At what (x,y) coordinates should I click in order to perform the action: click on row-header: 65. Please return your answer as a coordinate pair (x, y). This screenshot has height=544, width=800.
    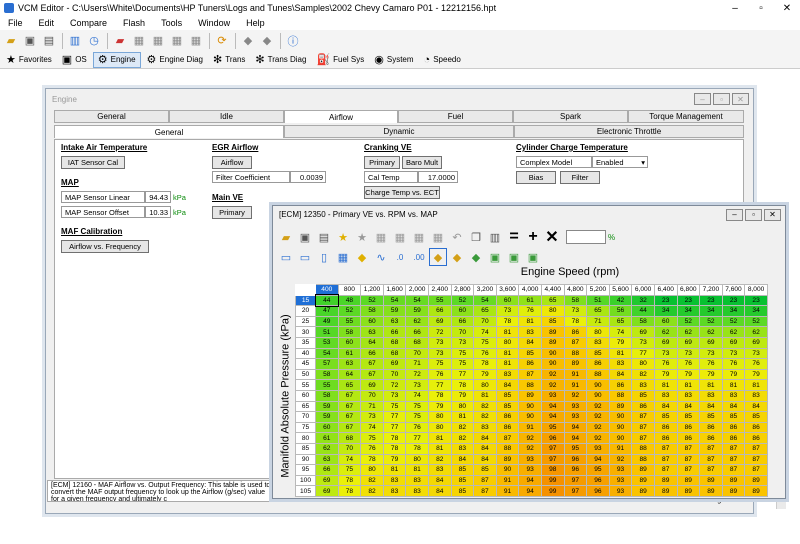
    Looking at the image, I should click on (305, 406).